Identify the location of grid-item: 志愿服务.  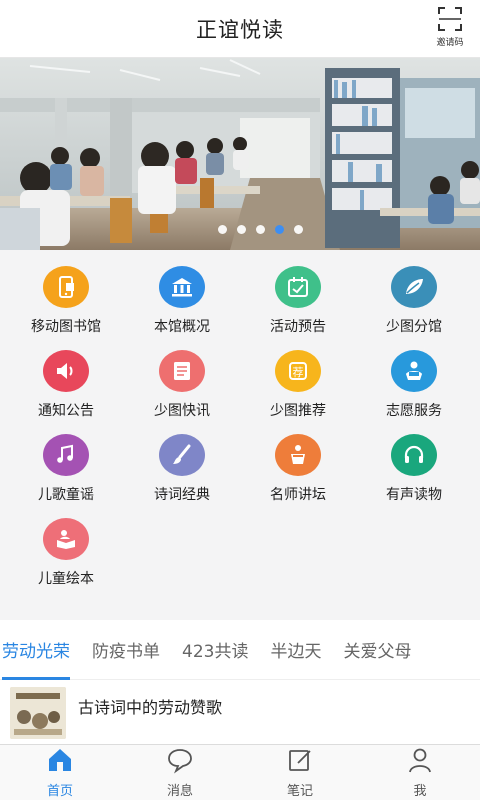
(414, 385).